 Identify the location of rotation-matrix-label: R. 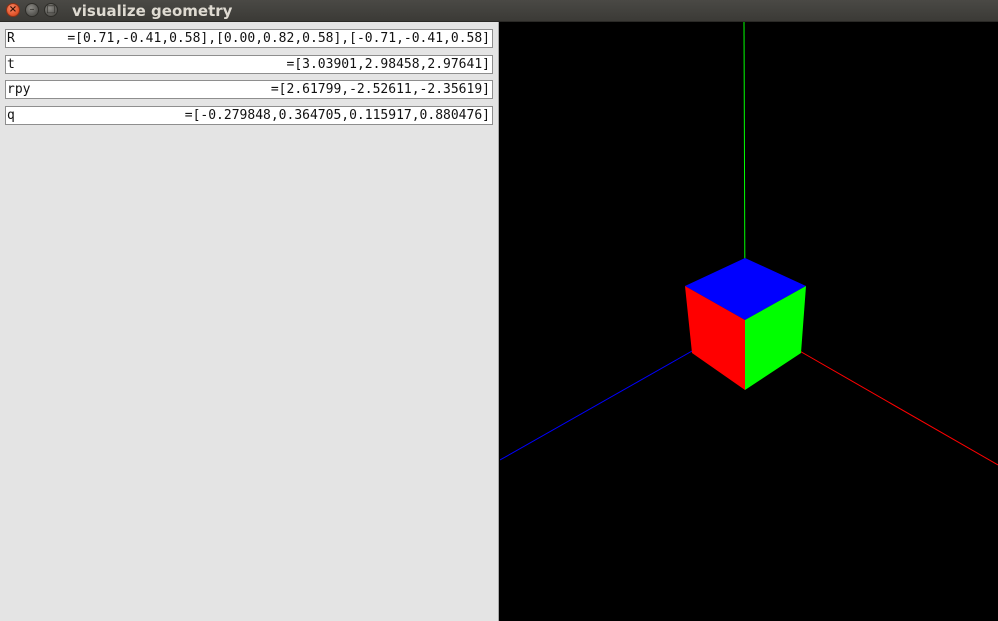
(11, 38).